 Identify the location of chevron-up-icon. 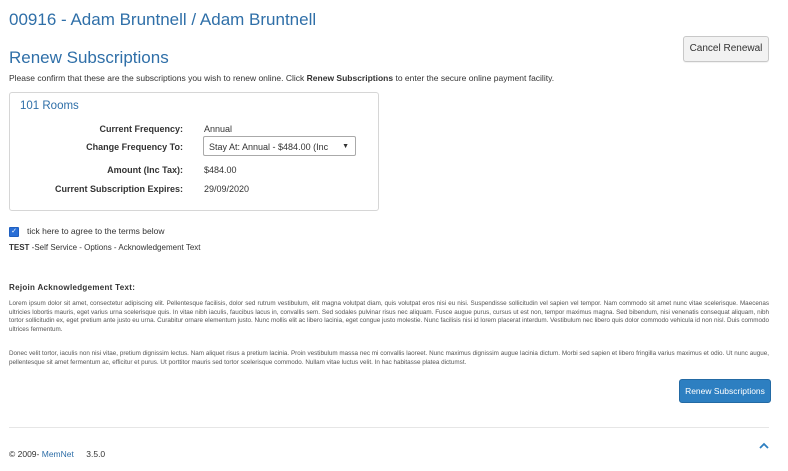
(764, 447).